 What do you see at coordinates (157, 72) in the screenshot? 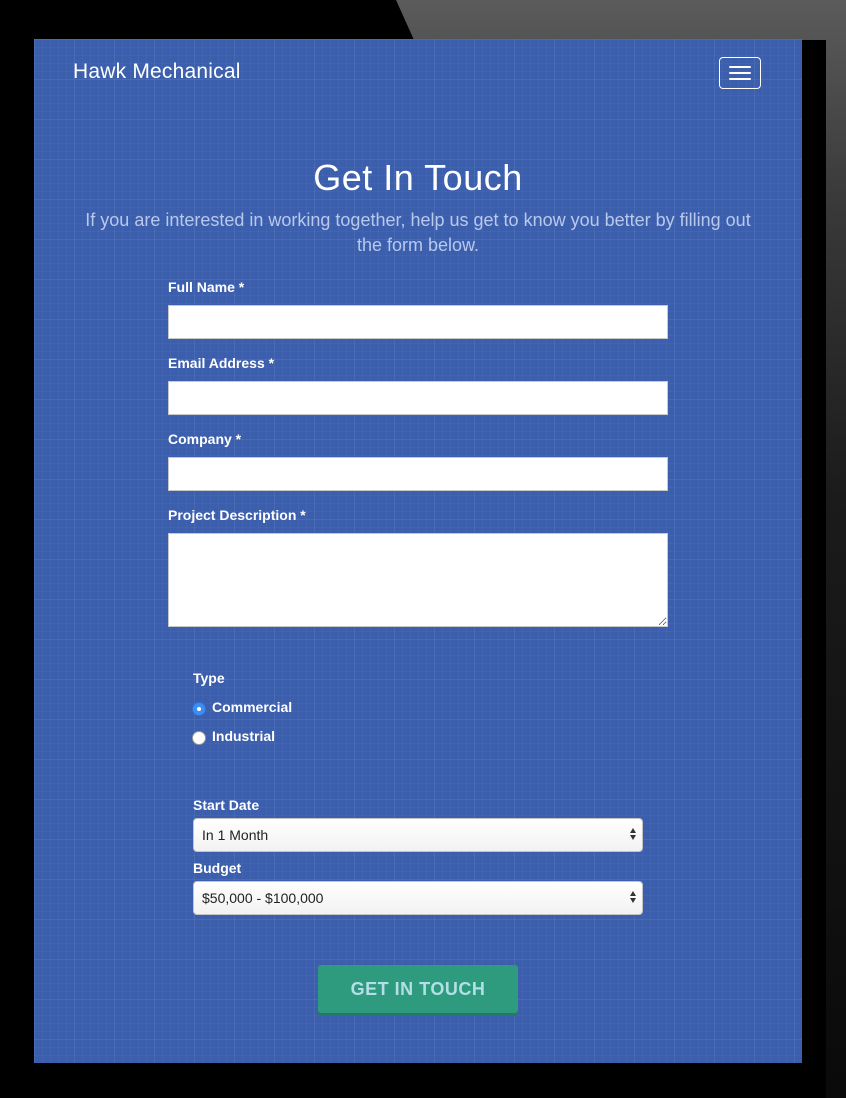
I see `brand-logo-text: Hawk Mechanical` at bounding box center [157, 72].